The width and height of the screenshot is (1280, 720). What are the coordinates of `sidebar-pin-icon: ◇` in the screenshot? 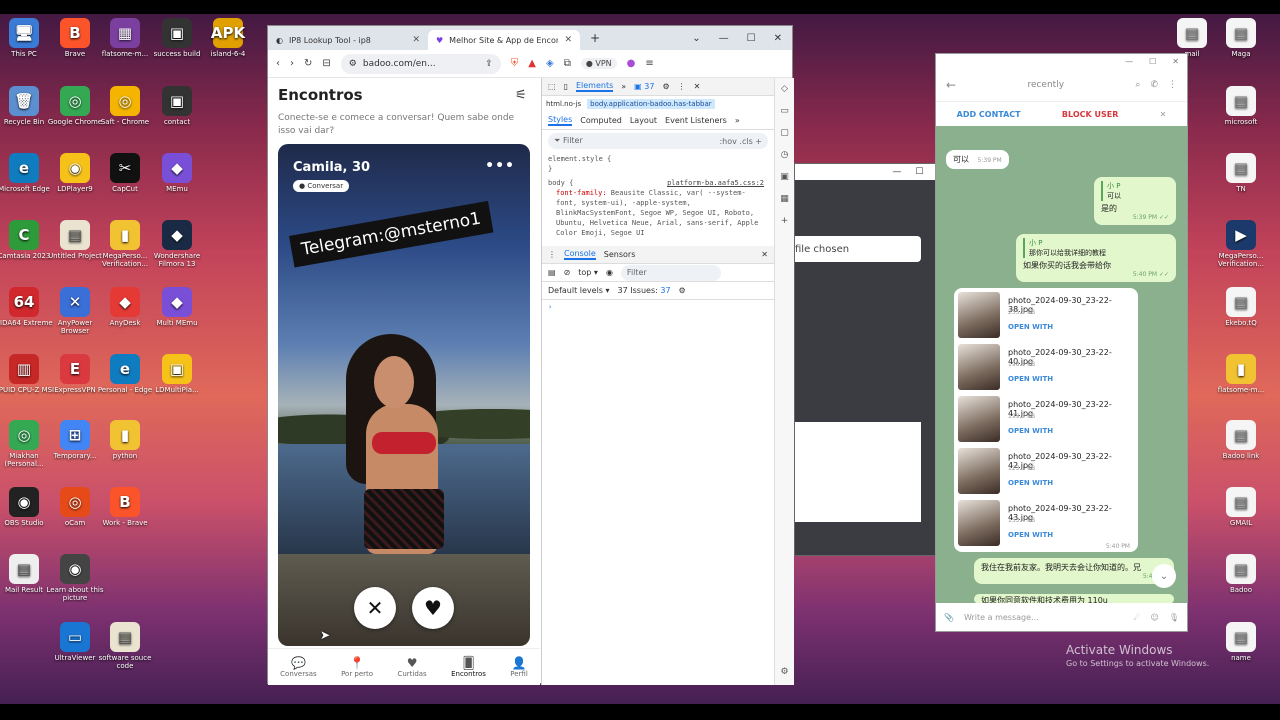 It's located at (784, 89).